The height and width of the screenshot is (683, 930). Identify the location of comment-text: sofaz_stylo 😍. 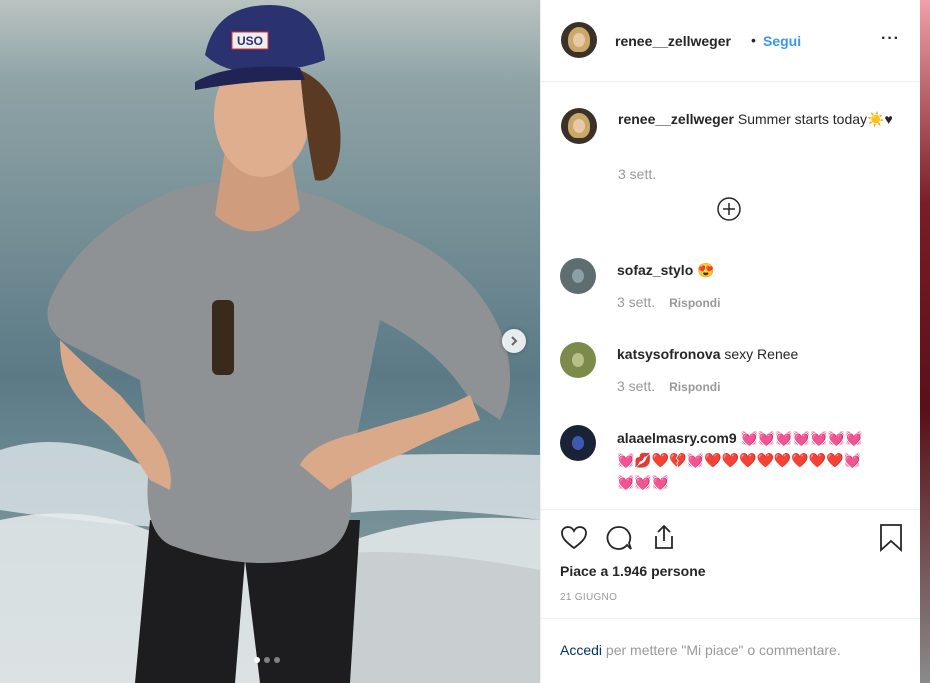
(752, 270).